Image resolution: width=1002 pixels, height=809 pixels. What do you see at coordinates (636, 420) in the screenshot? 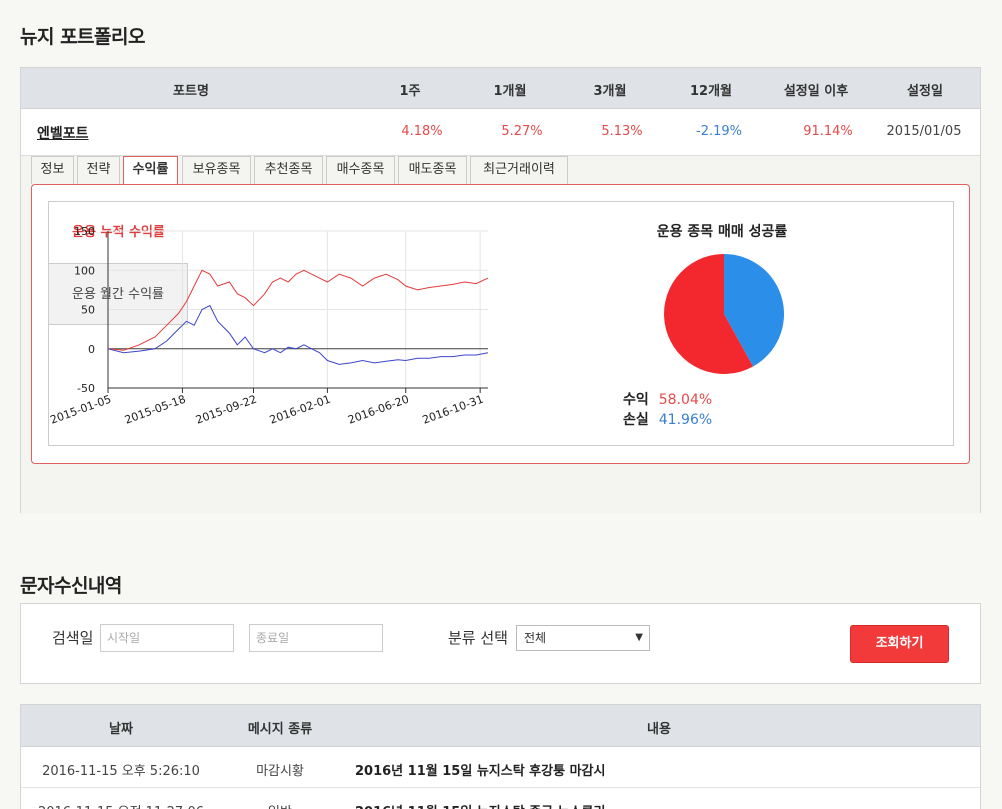
I see `legend-loss-label: 손실` at bounding box center [636, 420].